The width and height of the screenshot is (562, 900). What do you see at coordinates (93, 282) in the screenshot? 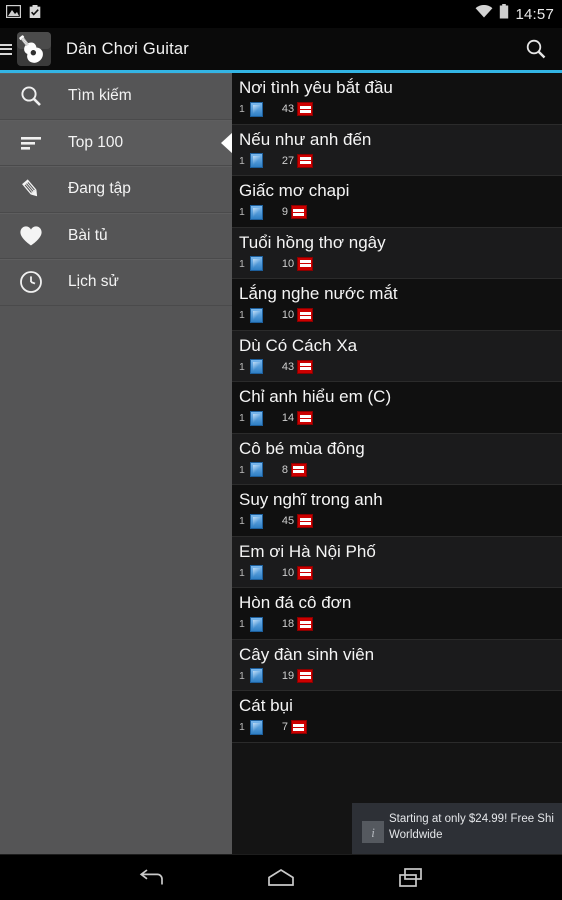
I see `sidebar-item-label: Lịch sử` at bounding box center [93, 282].